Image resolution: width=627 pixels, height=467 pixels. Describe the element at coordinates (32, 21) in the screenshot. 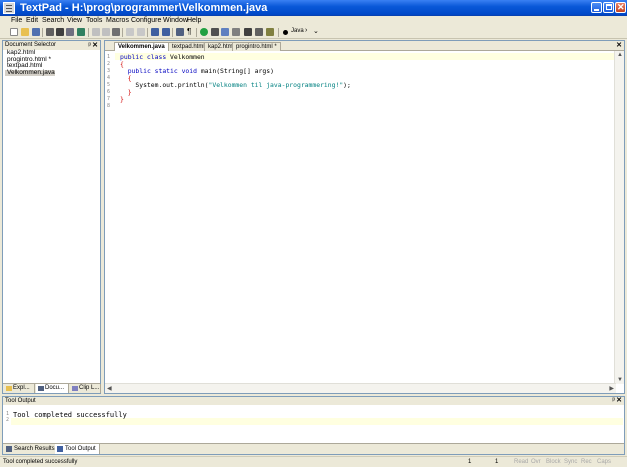

I see `menu-edit: Edit` at that location.